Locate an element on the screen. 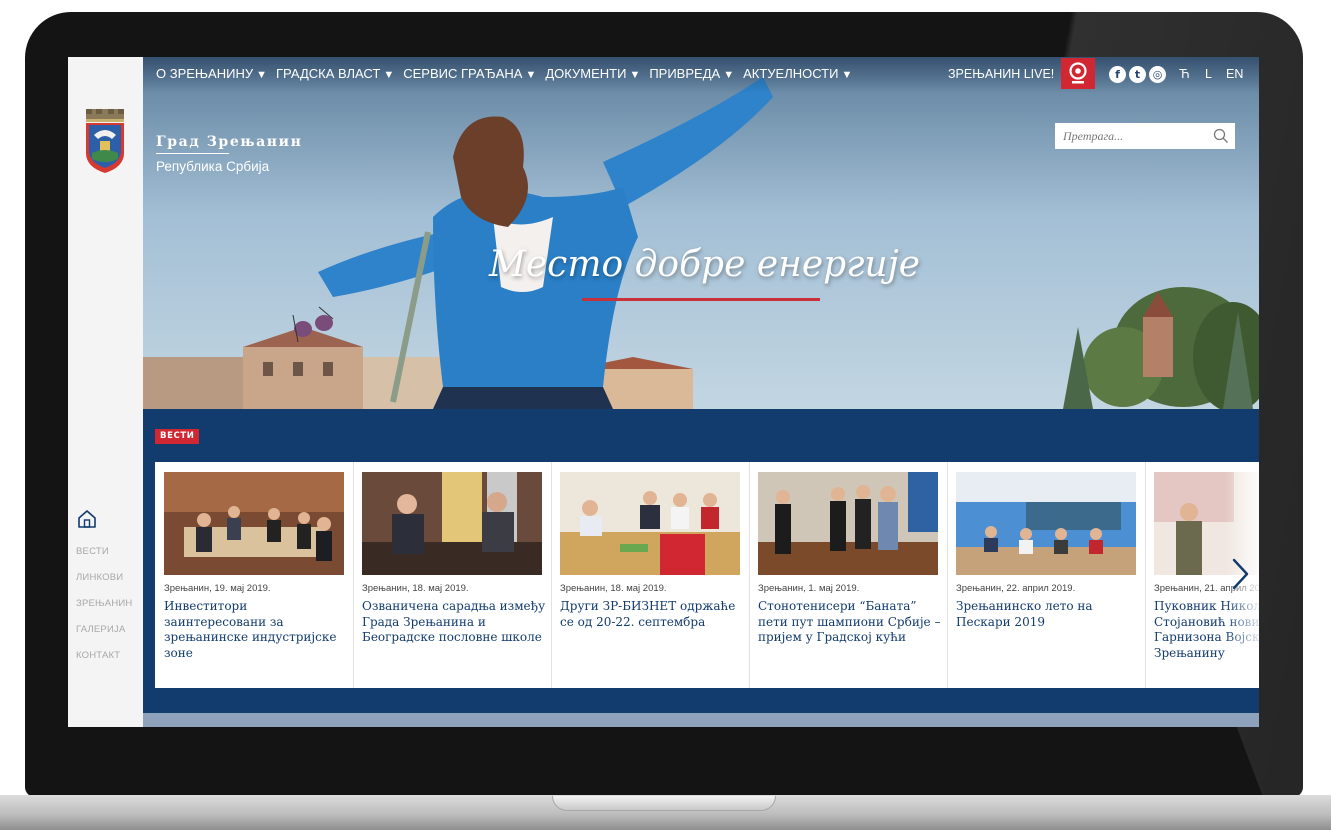 This screenshot has width=1331, height=830. nav-o-zrenjaninu: О ЗРЕЊАНИНУ ▼ is located at coordinates (211, 73).